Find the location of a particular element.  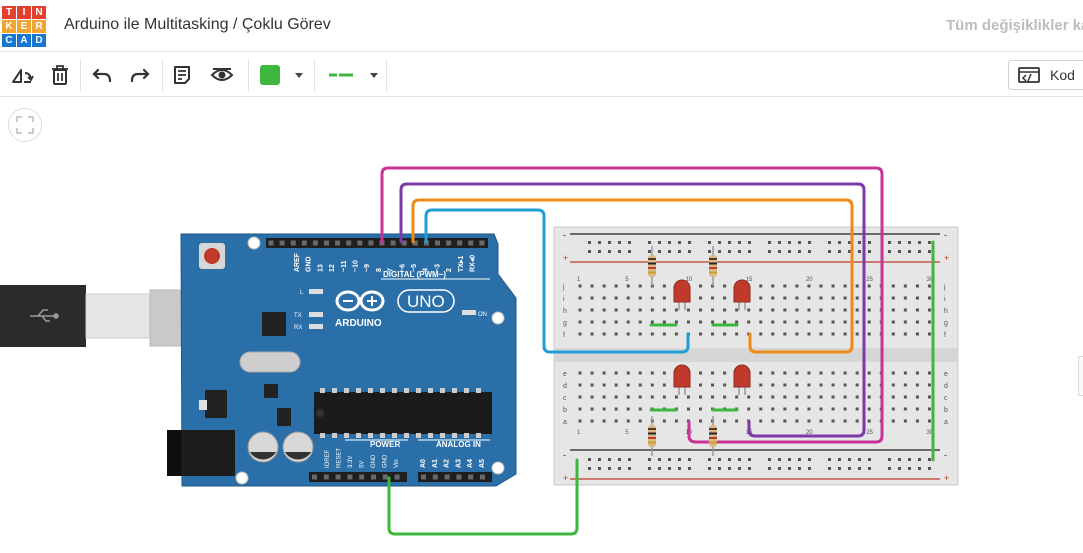

rotate-button is located at coordinates (22, 75).